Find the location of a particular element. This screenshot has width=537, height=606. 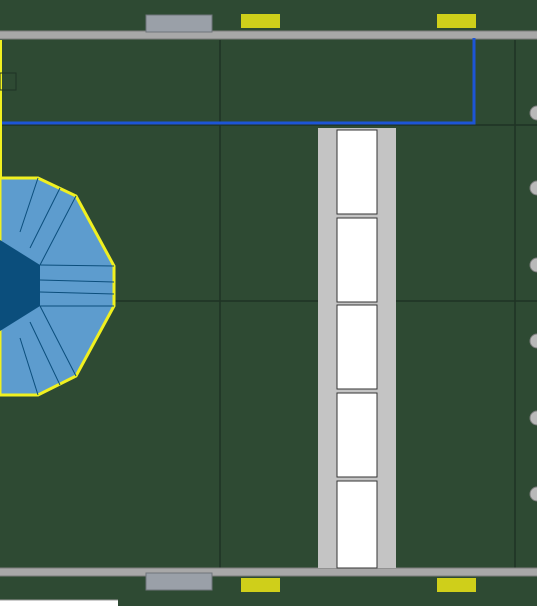

bottom-yellow-fixture-left is located at coordinates (260, 585).